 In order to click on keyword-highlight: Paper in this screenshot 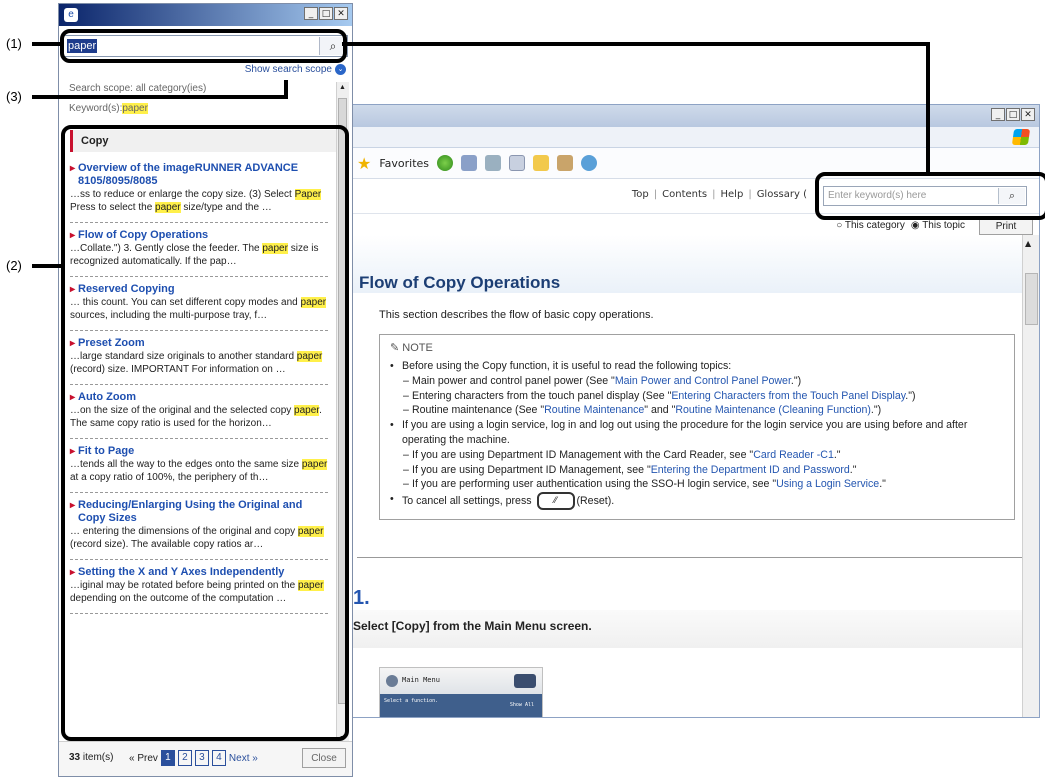, I will do `click(308, 194)`.